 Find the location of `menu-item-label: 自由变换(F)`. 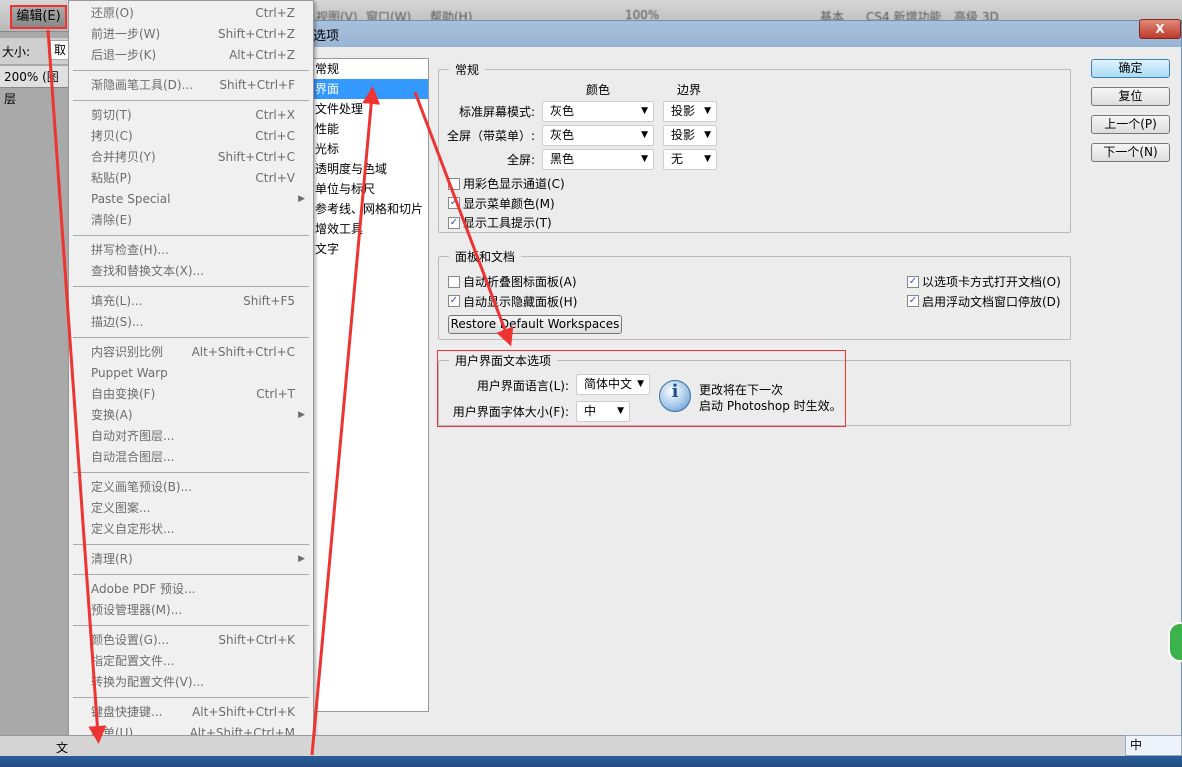

menu-item-label: 自由变换(F) is located at coordinates (123, 394).